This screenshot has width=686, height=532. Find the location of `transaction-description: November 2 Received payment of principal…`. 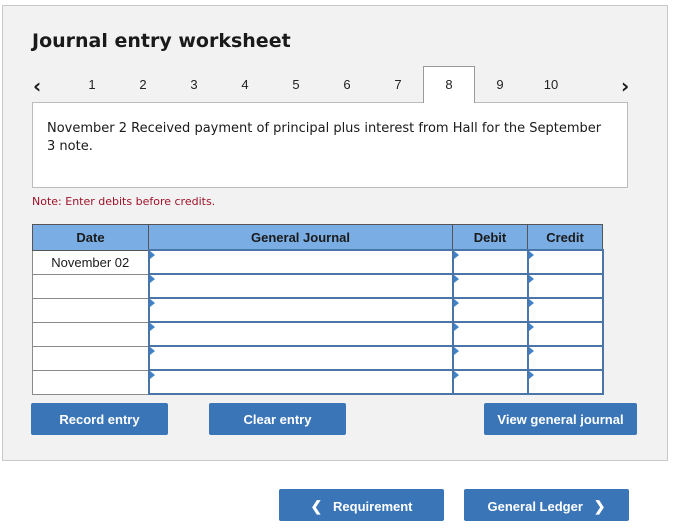

transaction-description: November 2 Received payment of principal… is located at coordinates (324, 137).